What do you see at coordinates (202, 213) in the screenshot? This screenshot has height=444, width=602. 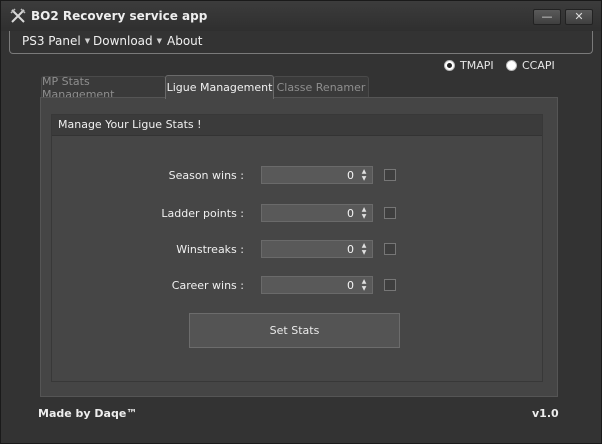 I see `ladder-points-label: Ladder points :` at bounding box center [202, 213].